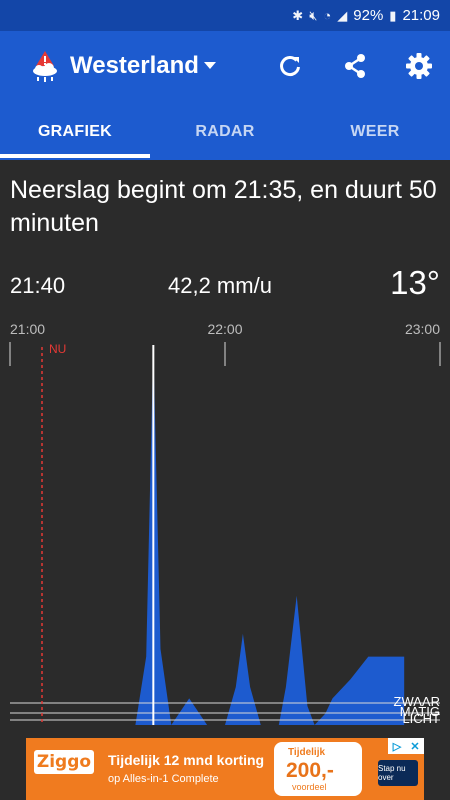 The image size is (450, 800). Describe the element at coordinates (186, 760) in the screenshot. I see `ad-headline: Tijdelijk 12 mnd korting` at that location.